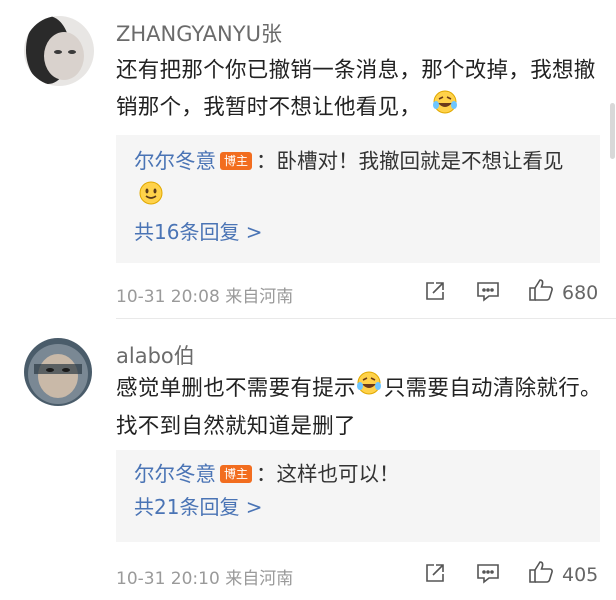  What do you see at coordinates (612, 131) in the screenshot?
I see `scrollbar` at bounding box center [612, 131].